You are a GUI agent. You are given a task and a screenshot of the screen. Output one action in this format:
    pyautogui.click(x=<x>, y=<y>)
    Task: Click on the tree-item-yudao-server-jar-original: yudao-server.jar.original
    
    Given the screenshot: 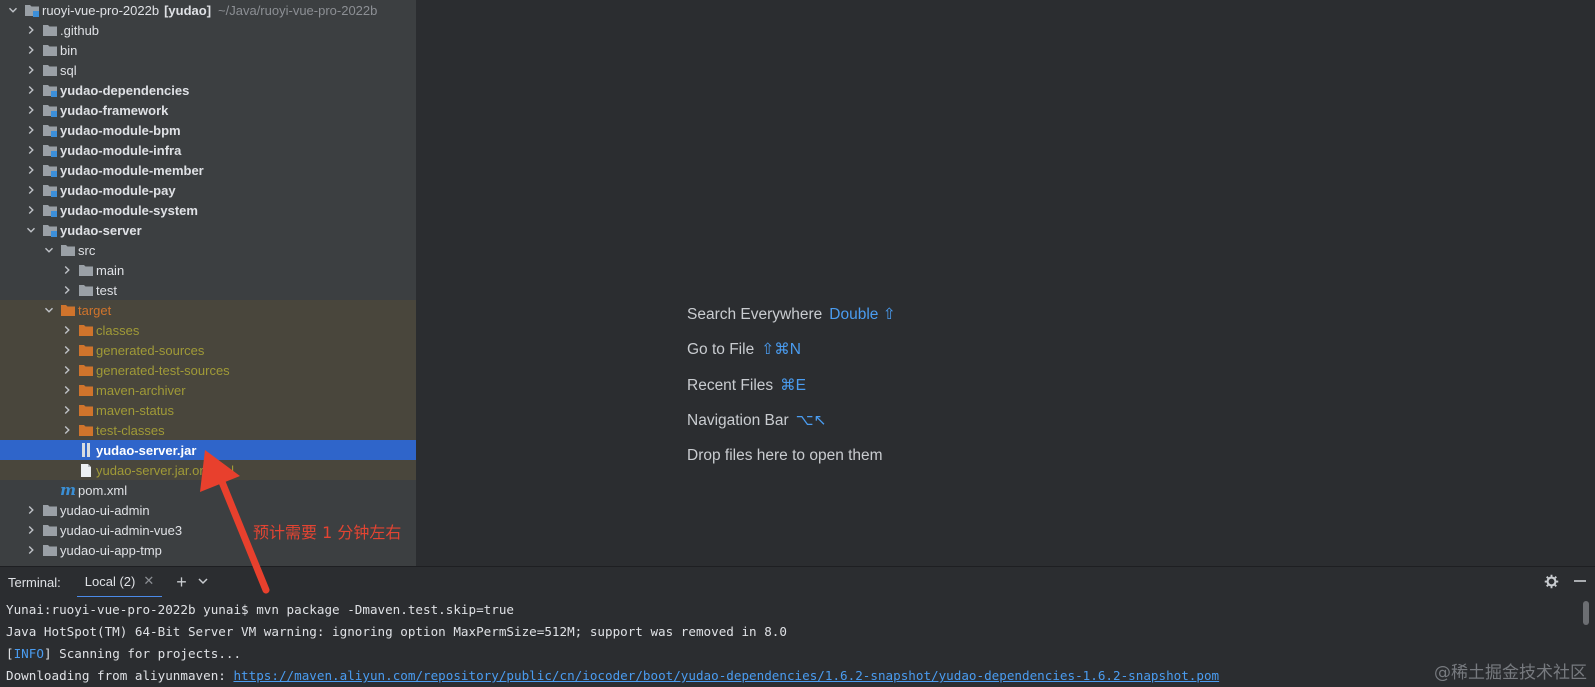 What is the action you would take?
    pyautogui.click(x=208, y=470)
    